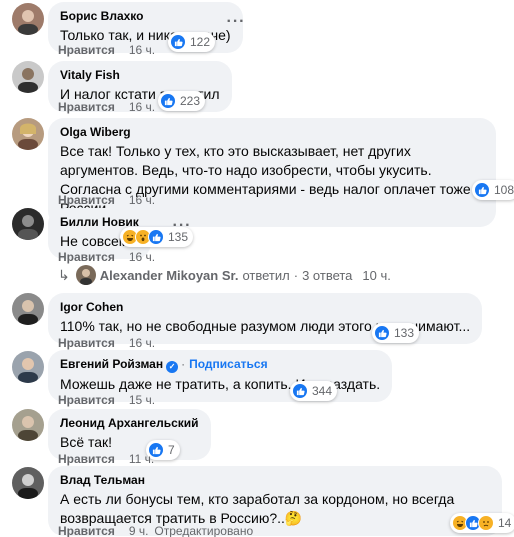 The image size is (514, 537). I want to click on replier-name: Alexander Mikoyan Sr., so click(169, 275).